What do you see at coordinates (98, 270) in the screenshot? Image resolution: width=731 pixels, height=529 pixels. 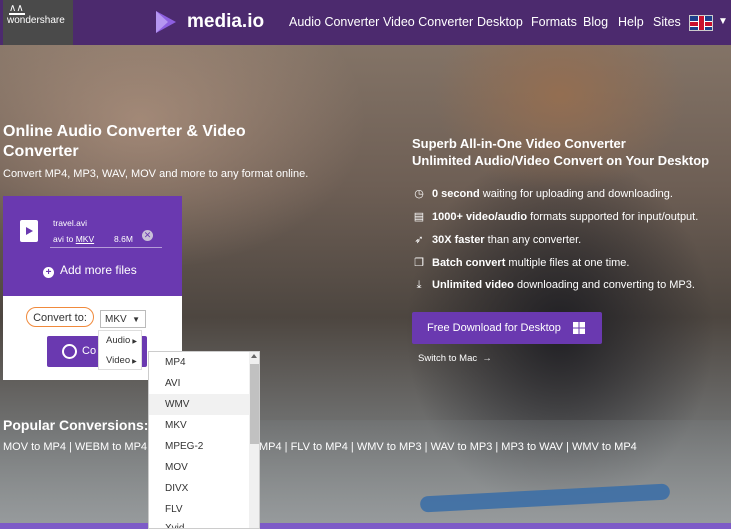 I see `add-more-files-label: Add more files` at bounding box center [98, 270].